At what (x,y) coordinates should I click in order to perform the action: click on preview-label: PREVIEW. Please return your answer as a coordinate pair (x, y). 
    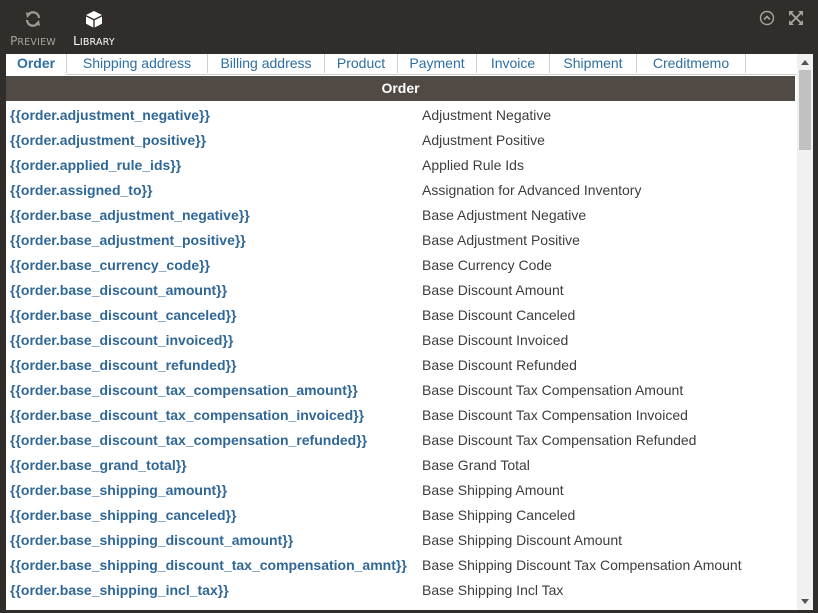
    Looking at the image, I should click on (33, 41).